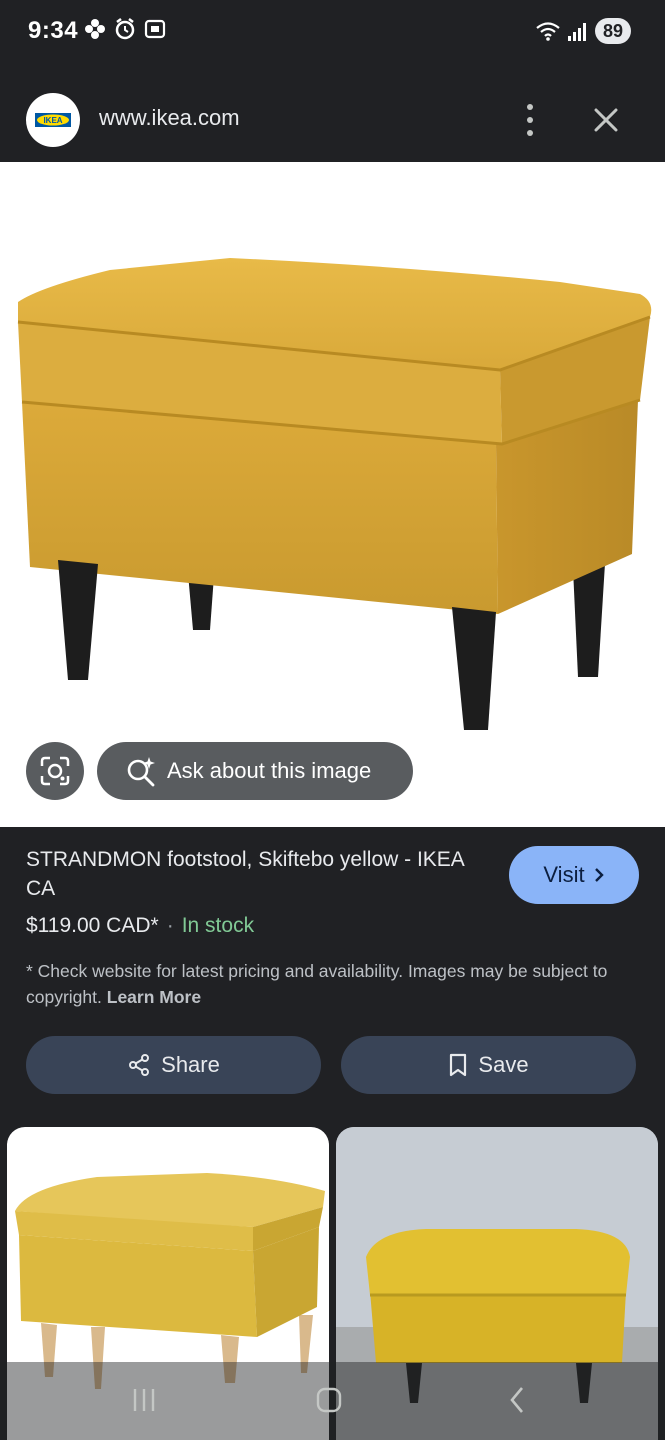 The height and width of the screenshot is (1440, 665). Describe the element at coordinates (458, 1065) in the screenshot. I see `bookmark-icon` at that location.